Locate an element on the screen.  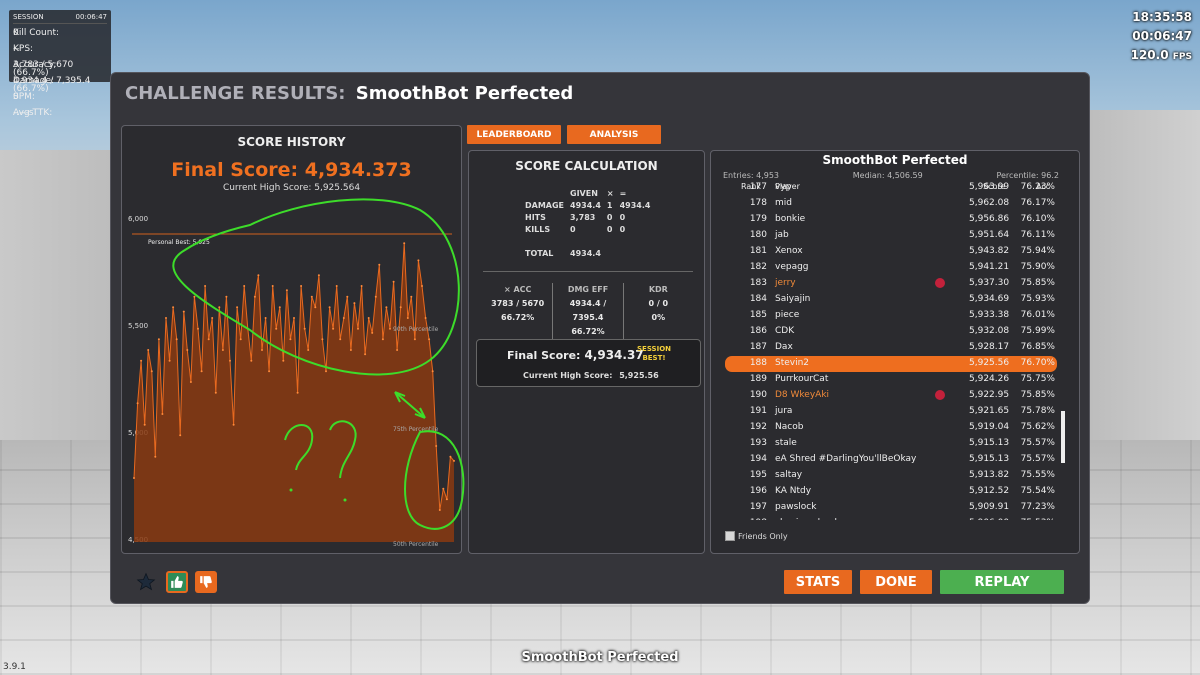
row-player: chasing clouds is located at coordinates (808, 519).